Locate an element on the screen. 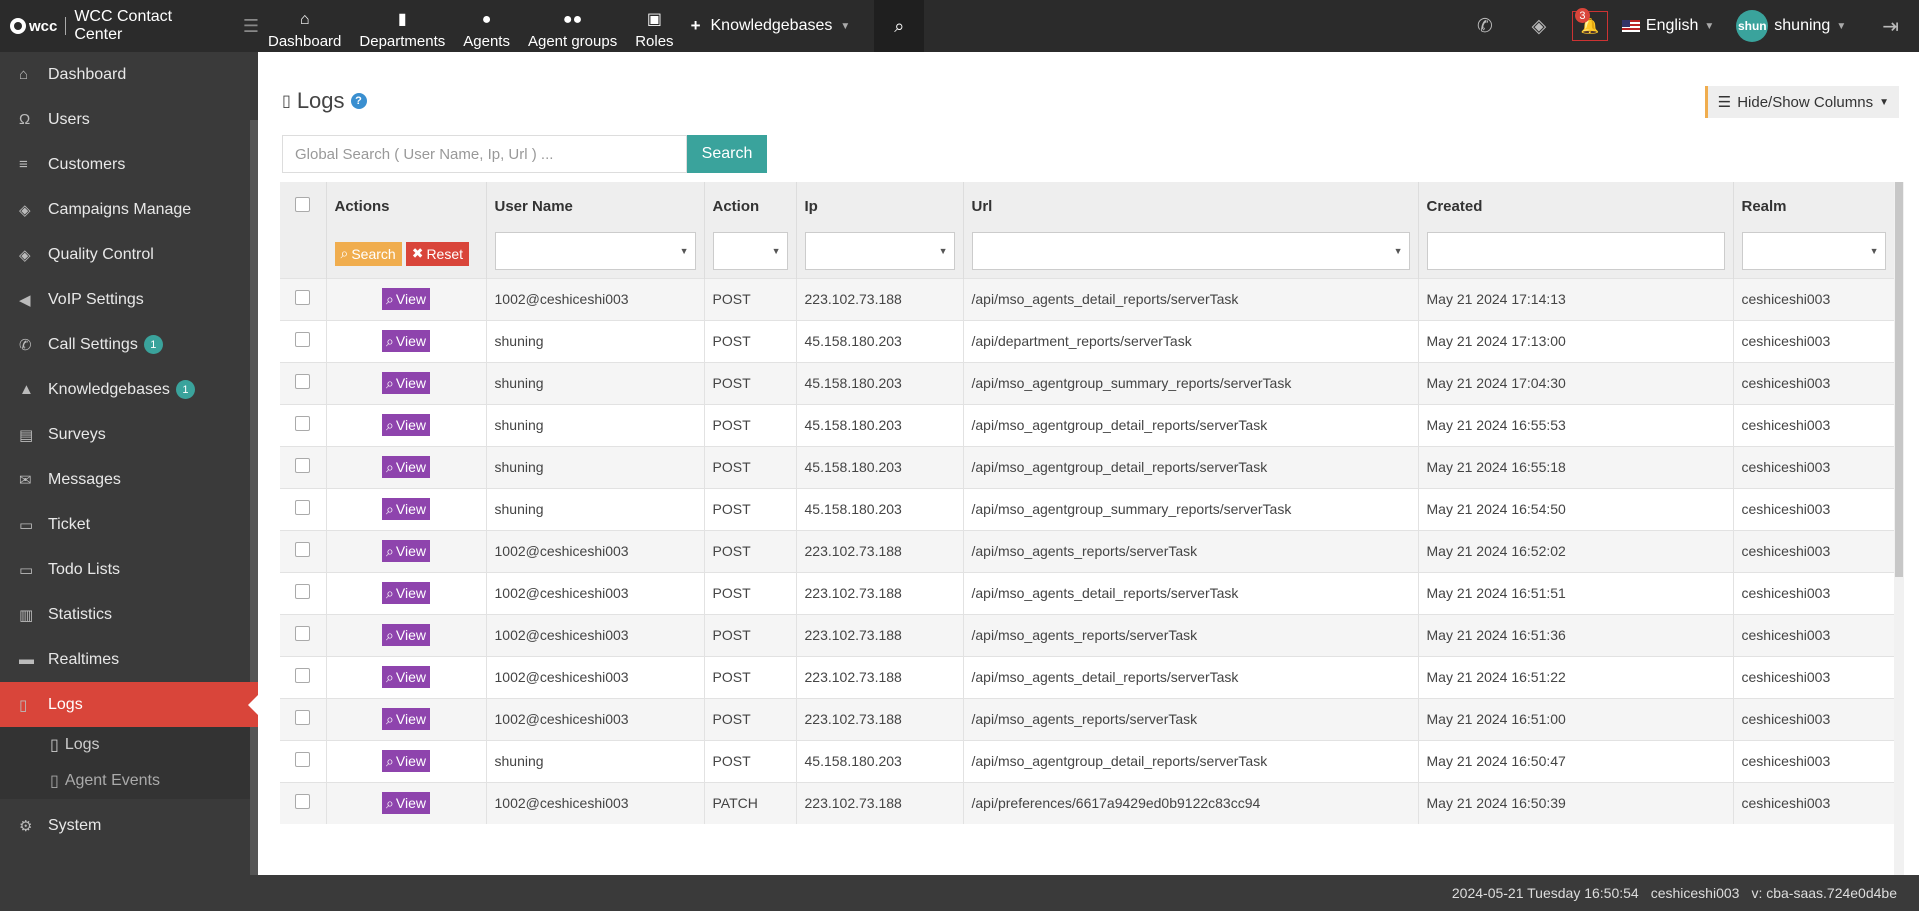  user-menu: shun shuning ▼ is located at coordinates (1791, 26).